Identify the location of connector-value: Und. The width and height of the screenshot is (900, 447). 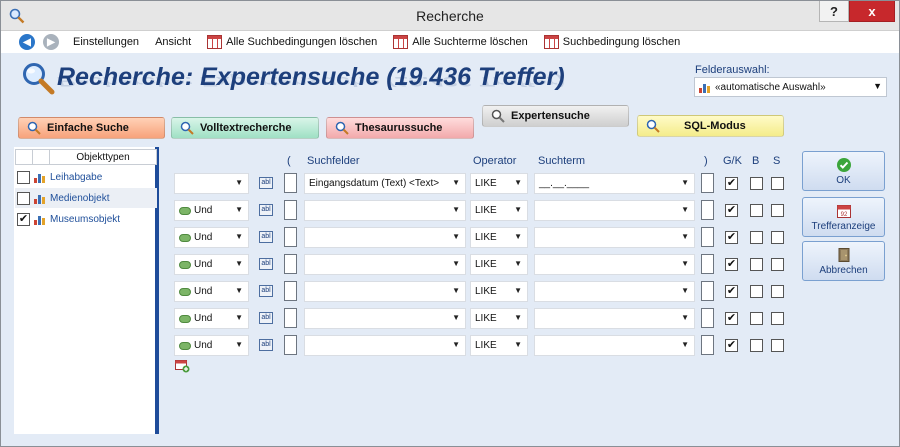
(203, 318).